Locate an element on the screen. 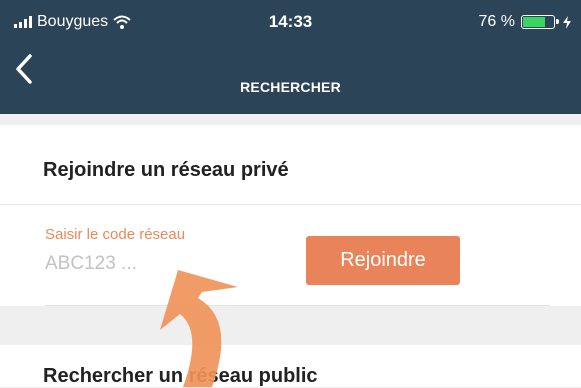  network-code-label: Saisir le code réseau is located at coordinates (115, 234).